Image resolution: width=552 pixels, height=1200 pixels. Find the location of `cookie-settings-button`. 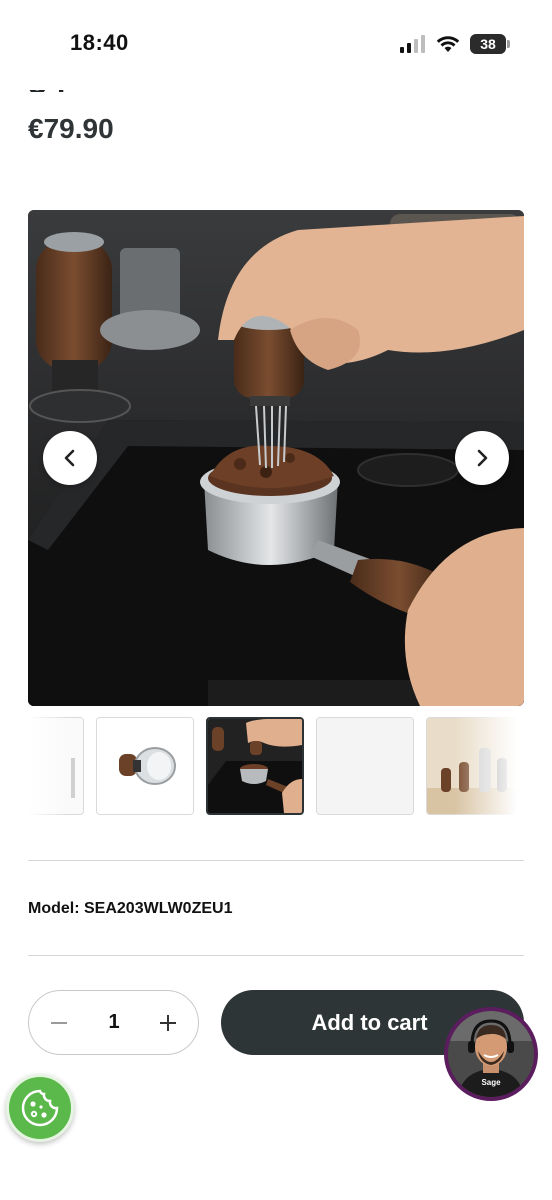

cookie-settings-button is located at coordinates (40, 1108).